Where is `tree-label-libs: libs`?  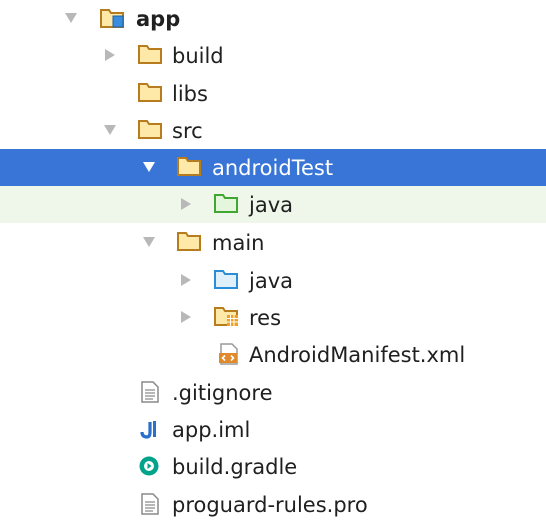
tree-label-libs: libs is located at coordinates (190, 94).